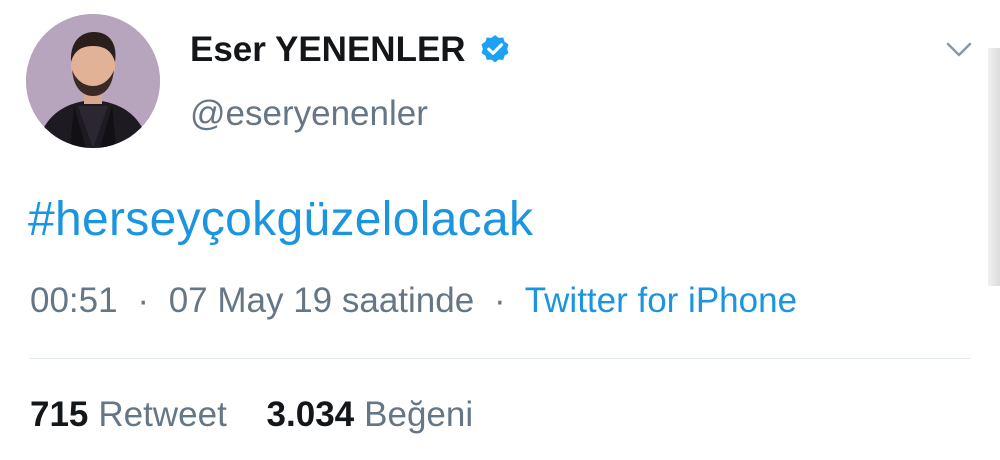  Describe the element at coordinates (500, 358) in the screenshot. I see `divider` at that location.